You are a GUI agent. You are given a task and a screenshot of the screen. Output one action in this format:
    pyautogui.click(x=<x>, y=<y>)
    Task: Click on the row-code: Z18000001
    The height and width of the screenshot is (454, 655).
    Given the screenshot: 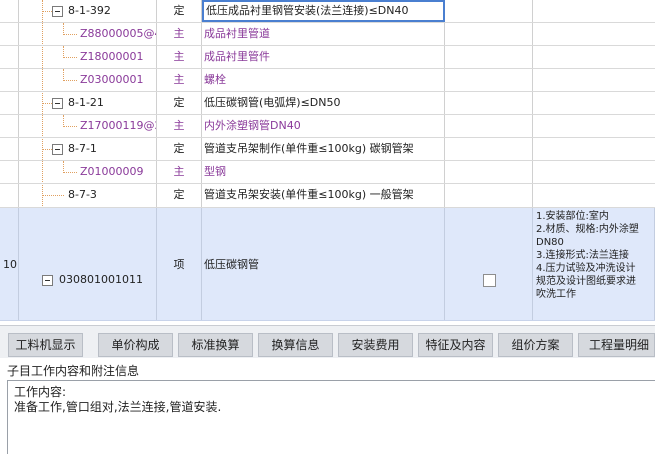 What is the action you would take?
    pyautogui.click(x=112, y=56)
    